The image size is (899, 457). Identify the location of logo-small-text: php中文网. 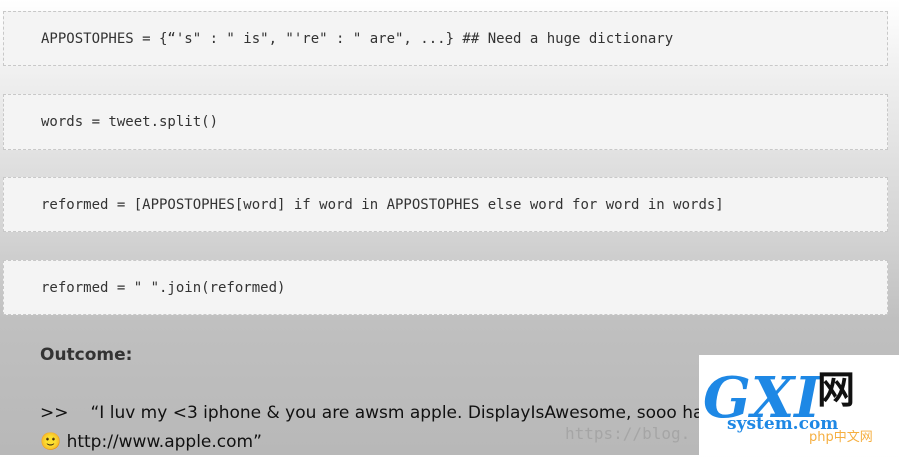
(841, 437).